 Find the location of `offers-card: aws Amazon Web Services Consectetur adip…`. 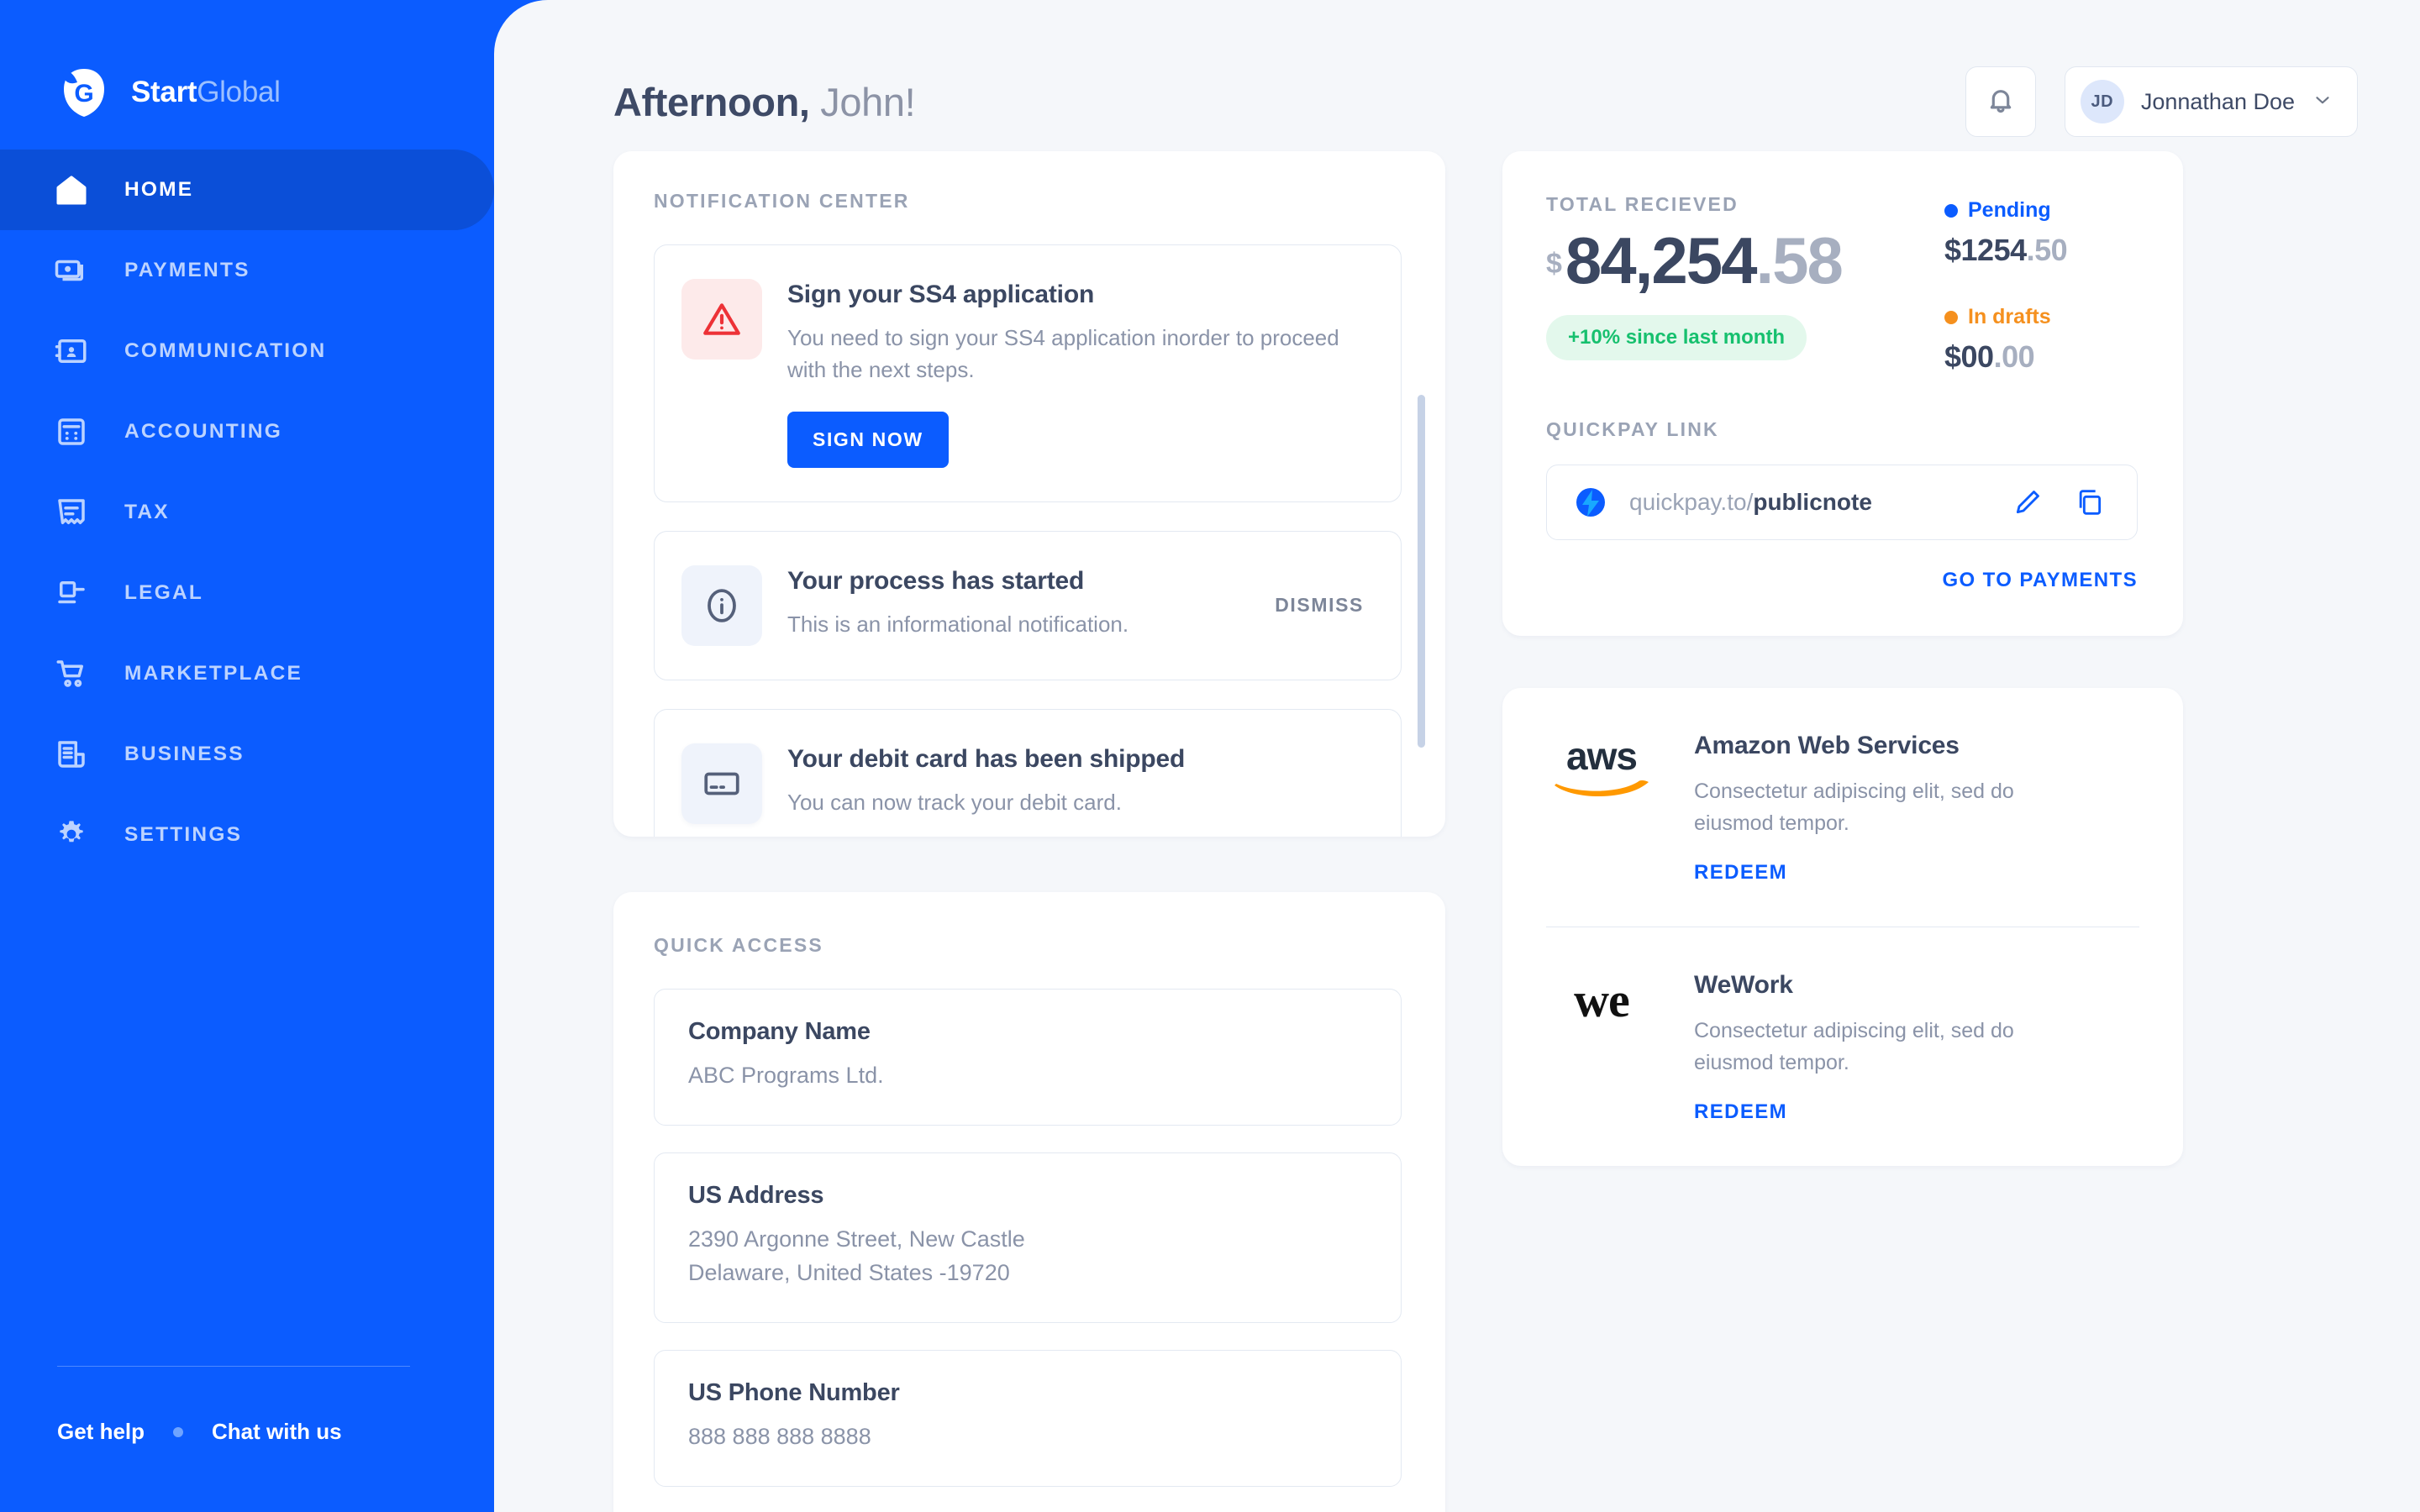

offers-card: aws Amazon Web Services Consectetur adip… is located at coordinates (1843, 927).